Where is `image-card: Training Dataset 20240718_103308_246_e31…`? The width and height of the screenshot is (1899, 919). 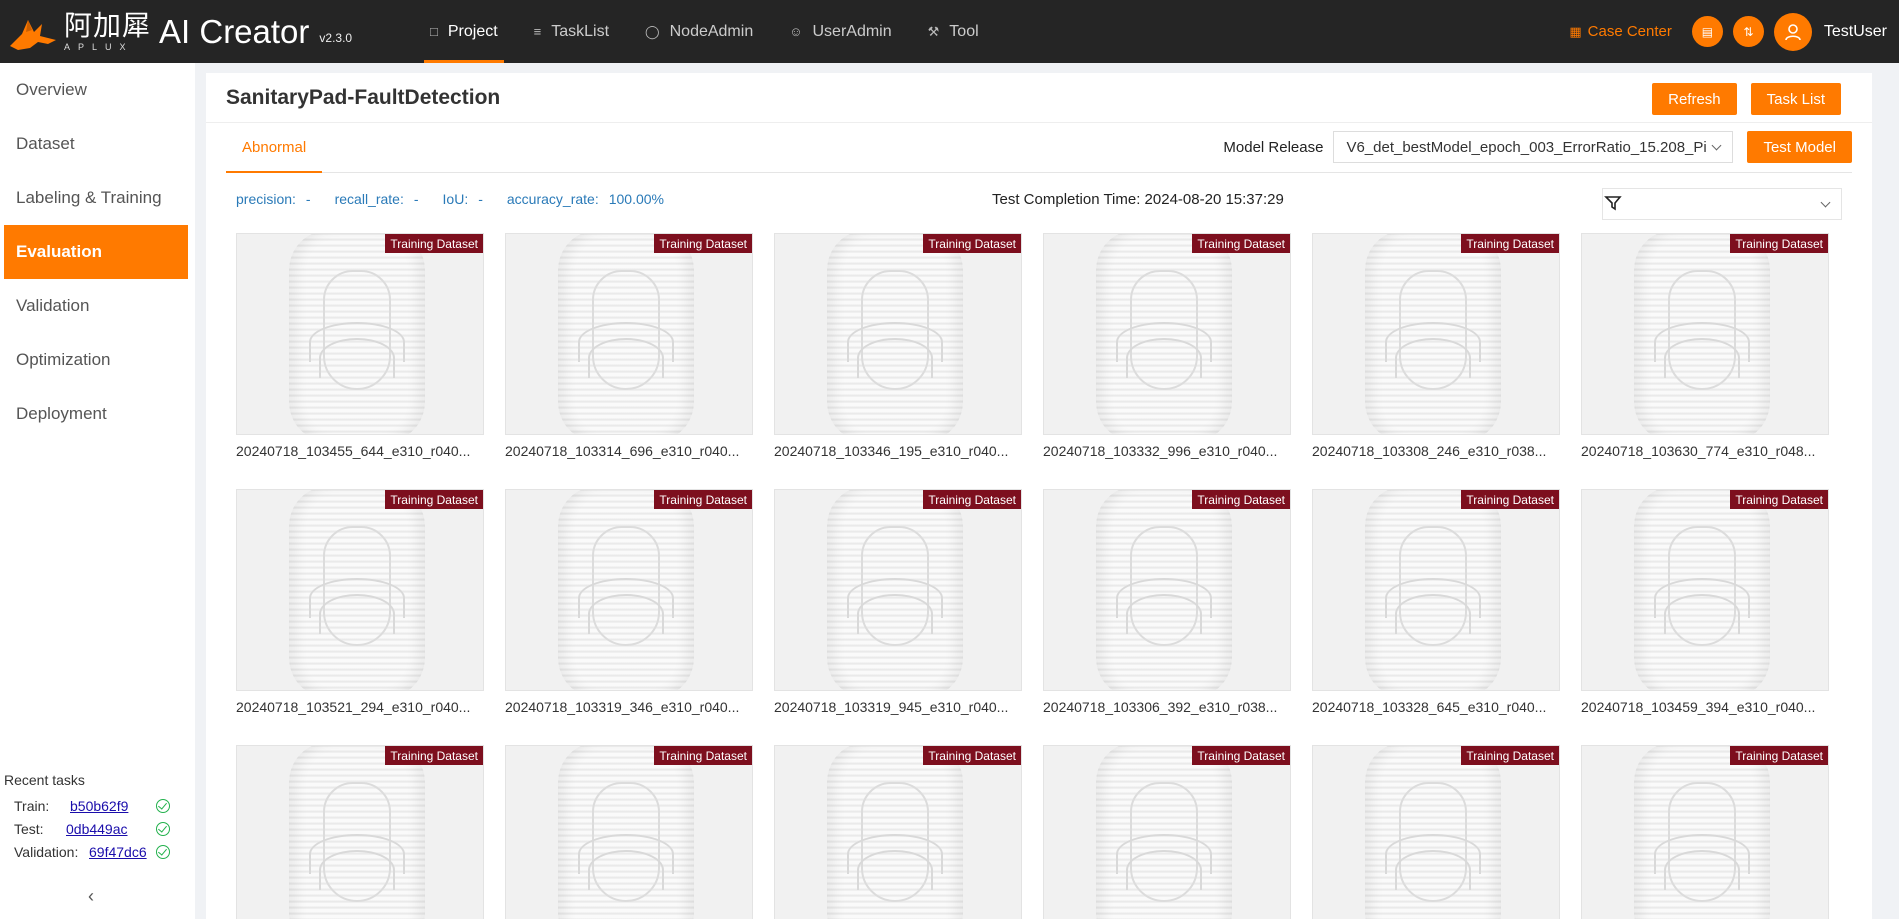
image-card: Training Dataset 20240718_103308_246_e31… is located at coordinates (1436, 346).